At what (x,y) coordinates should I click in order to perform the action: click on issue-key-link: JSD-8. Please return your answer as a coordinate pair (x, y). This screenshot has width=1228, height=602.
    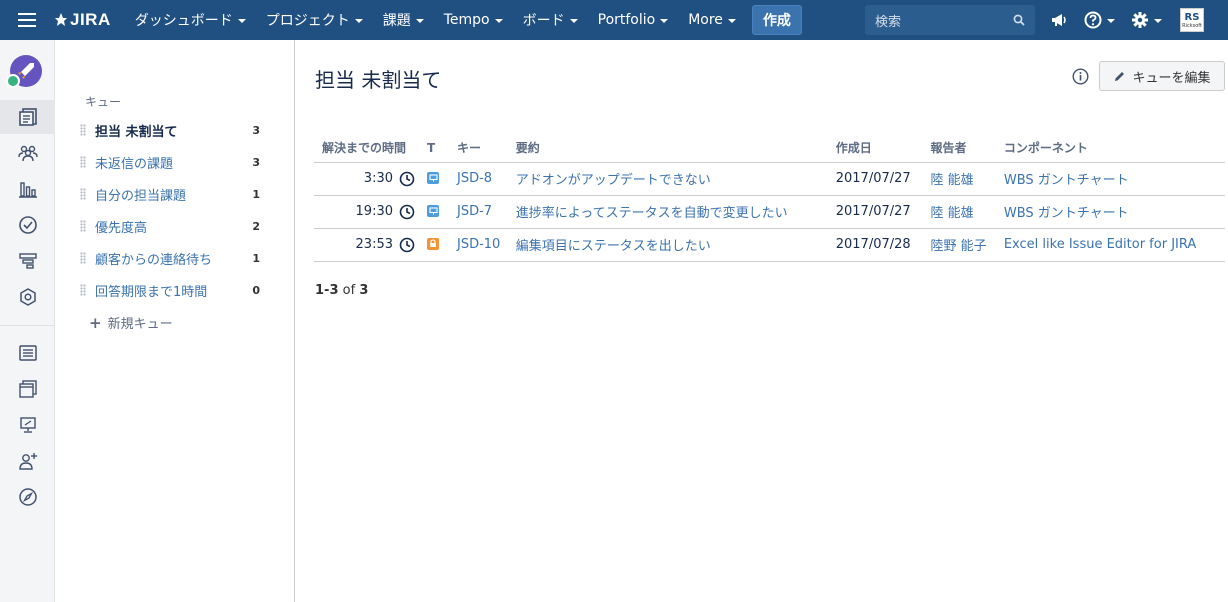
    Looking at the image, I should click on (474, 178).